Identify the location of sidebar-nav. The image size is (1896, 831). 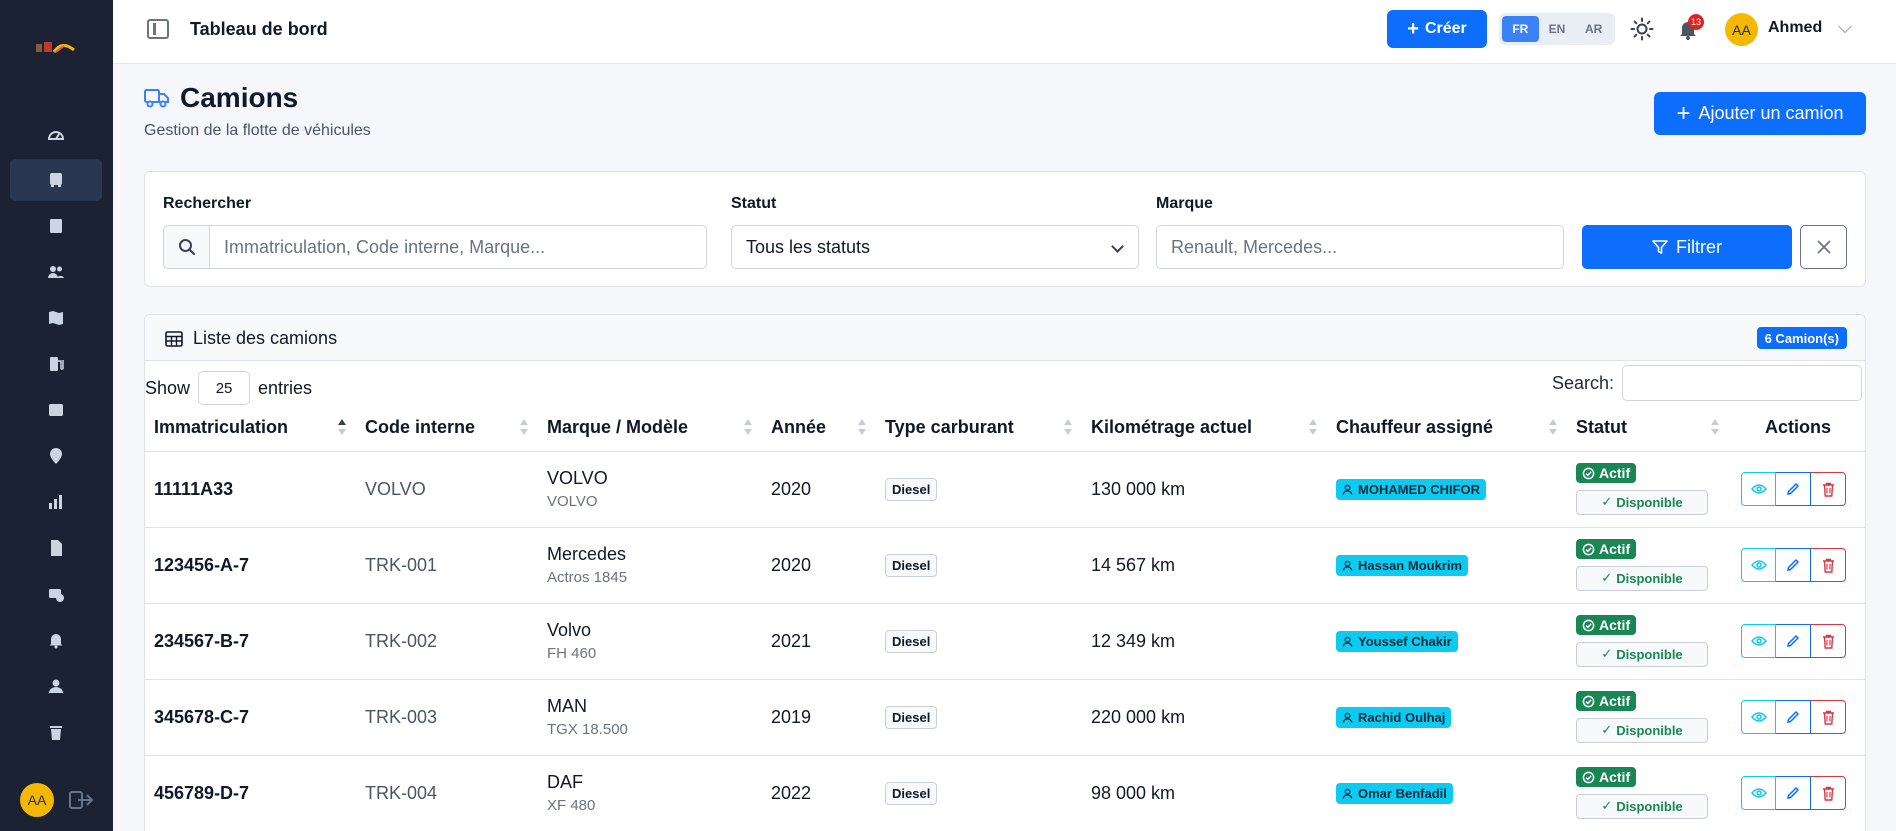
(56, 435).